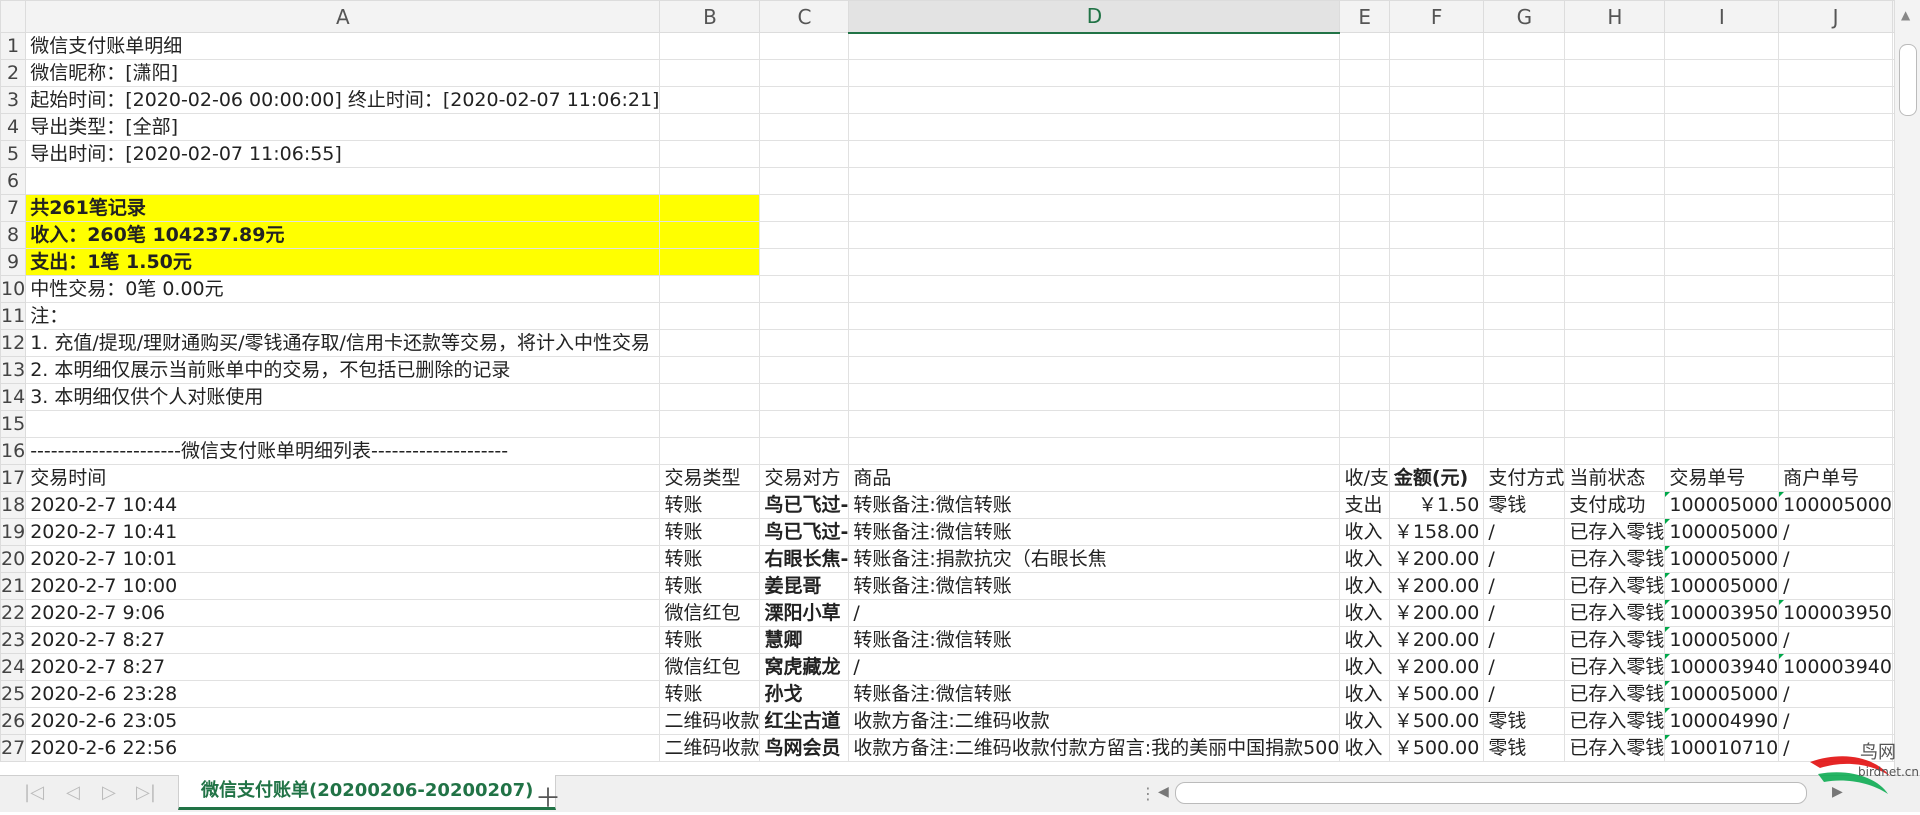  Describe the element at coordinates (804, 559) in the screenshot. I see `table-cell: 右眼长焦-` at that location.